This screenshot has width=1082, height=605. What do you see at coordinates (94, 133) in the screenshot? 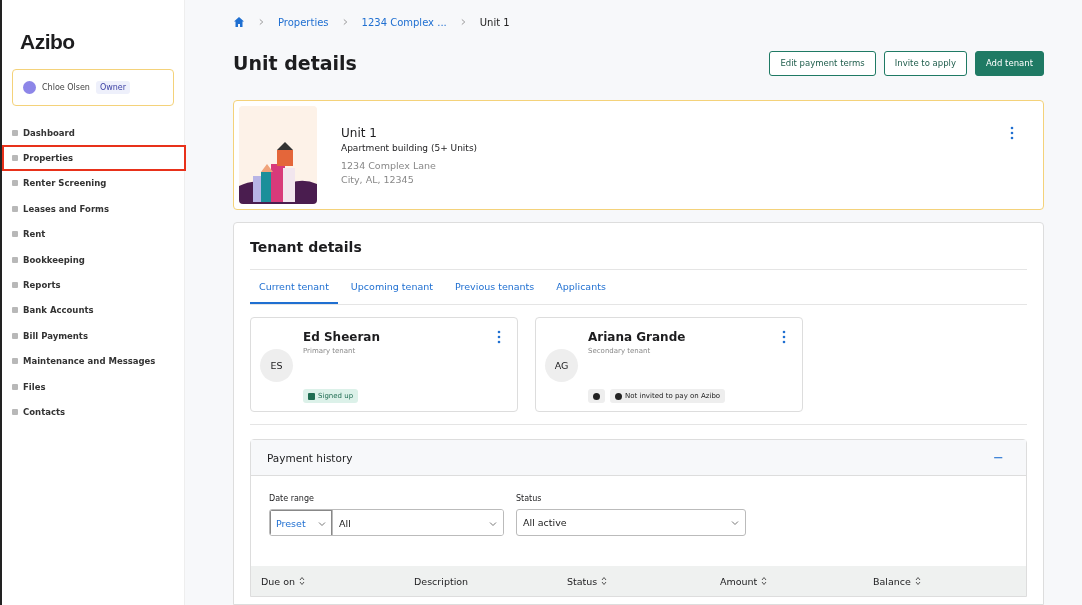
I see `sidebar-item: Dashboard` at bounding box center [94, 133].